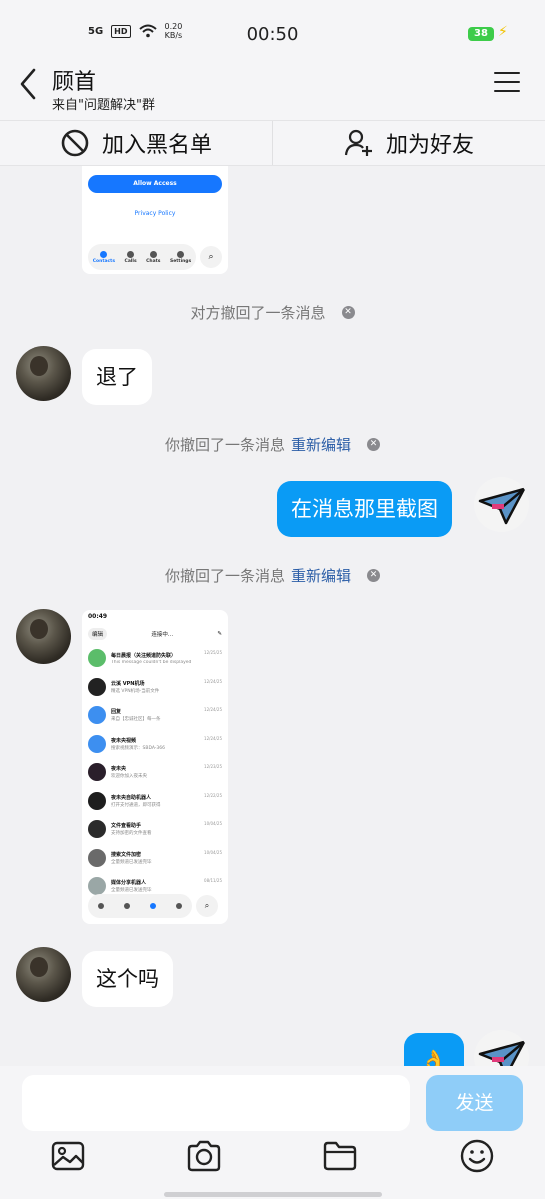 The height and width of the screenshot is (1199, 545). I want to click on thumb-nav: 编辑 连接中... ✎, so click(155, 634).